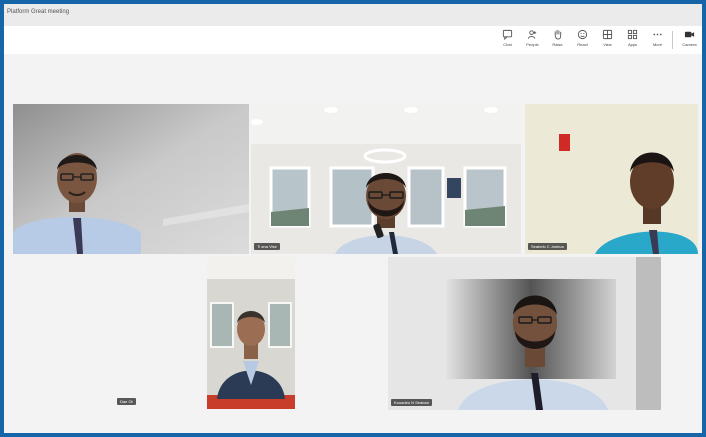 The width and height of the screenshot is (706, 437). Describe the element at coordinates (38, 12) in the screenshot. I see `meeting-title: Platform Great meeting` at that location.